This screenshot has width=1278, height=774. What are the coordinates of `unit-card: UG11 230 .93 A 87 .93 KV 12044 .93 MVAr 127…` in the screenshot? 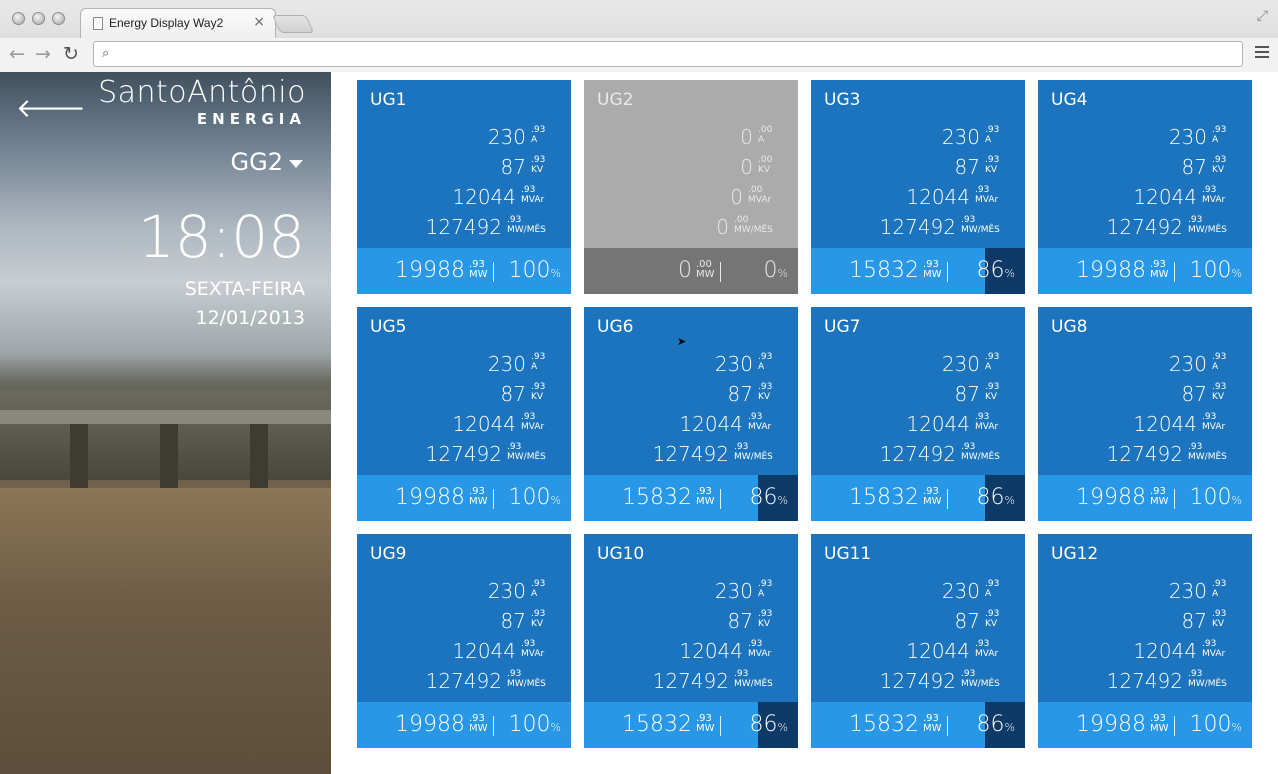 It's located at (918, 641).